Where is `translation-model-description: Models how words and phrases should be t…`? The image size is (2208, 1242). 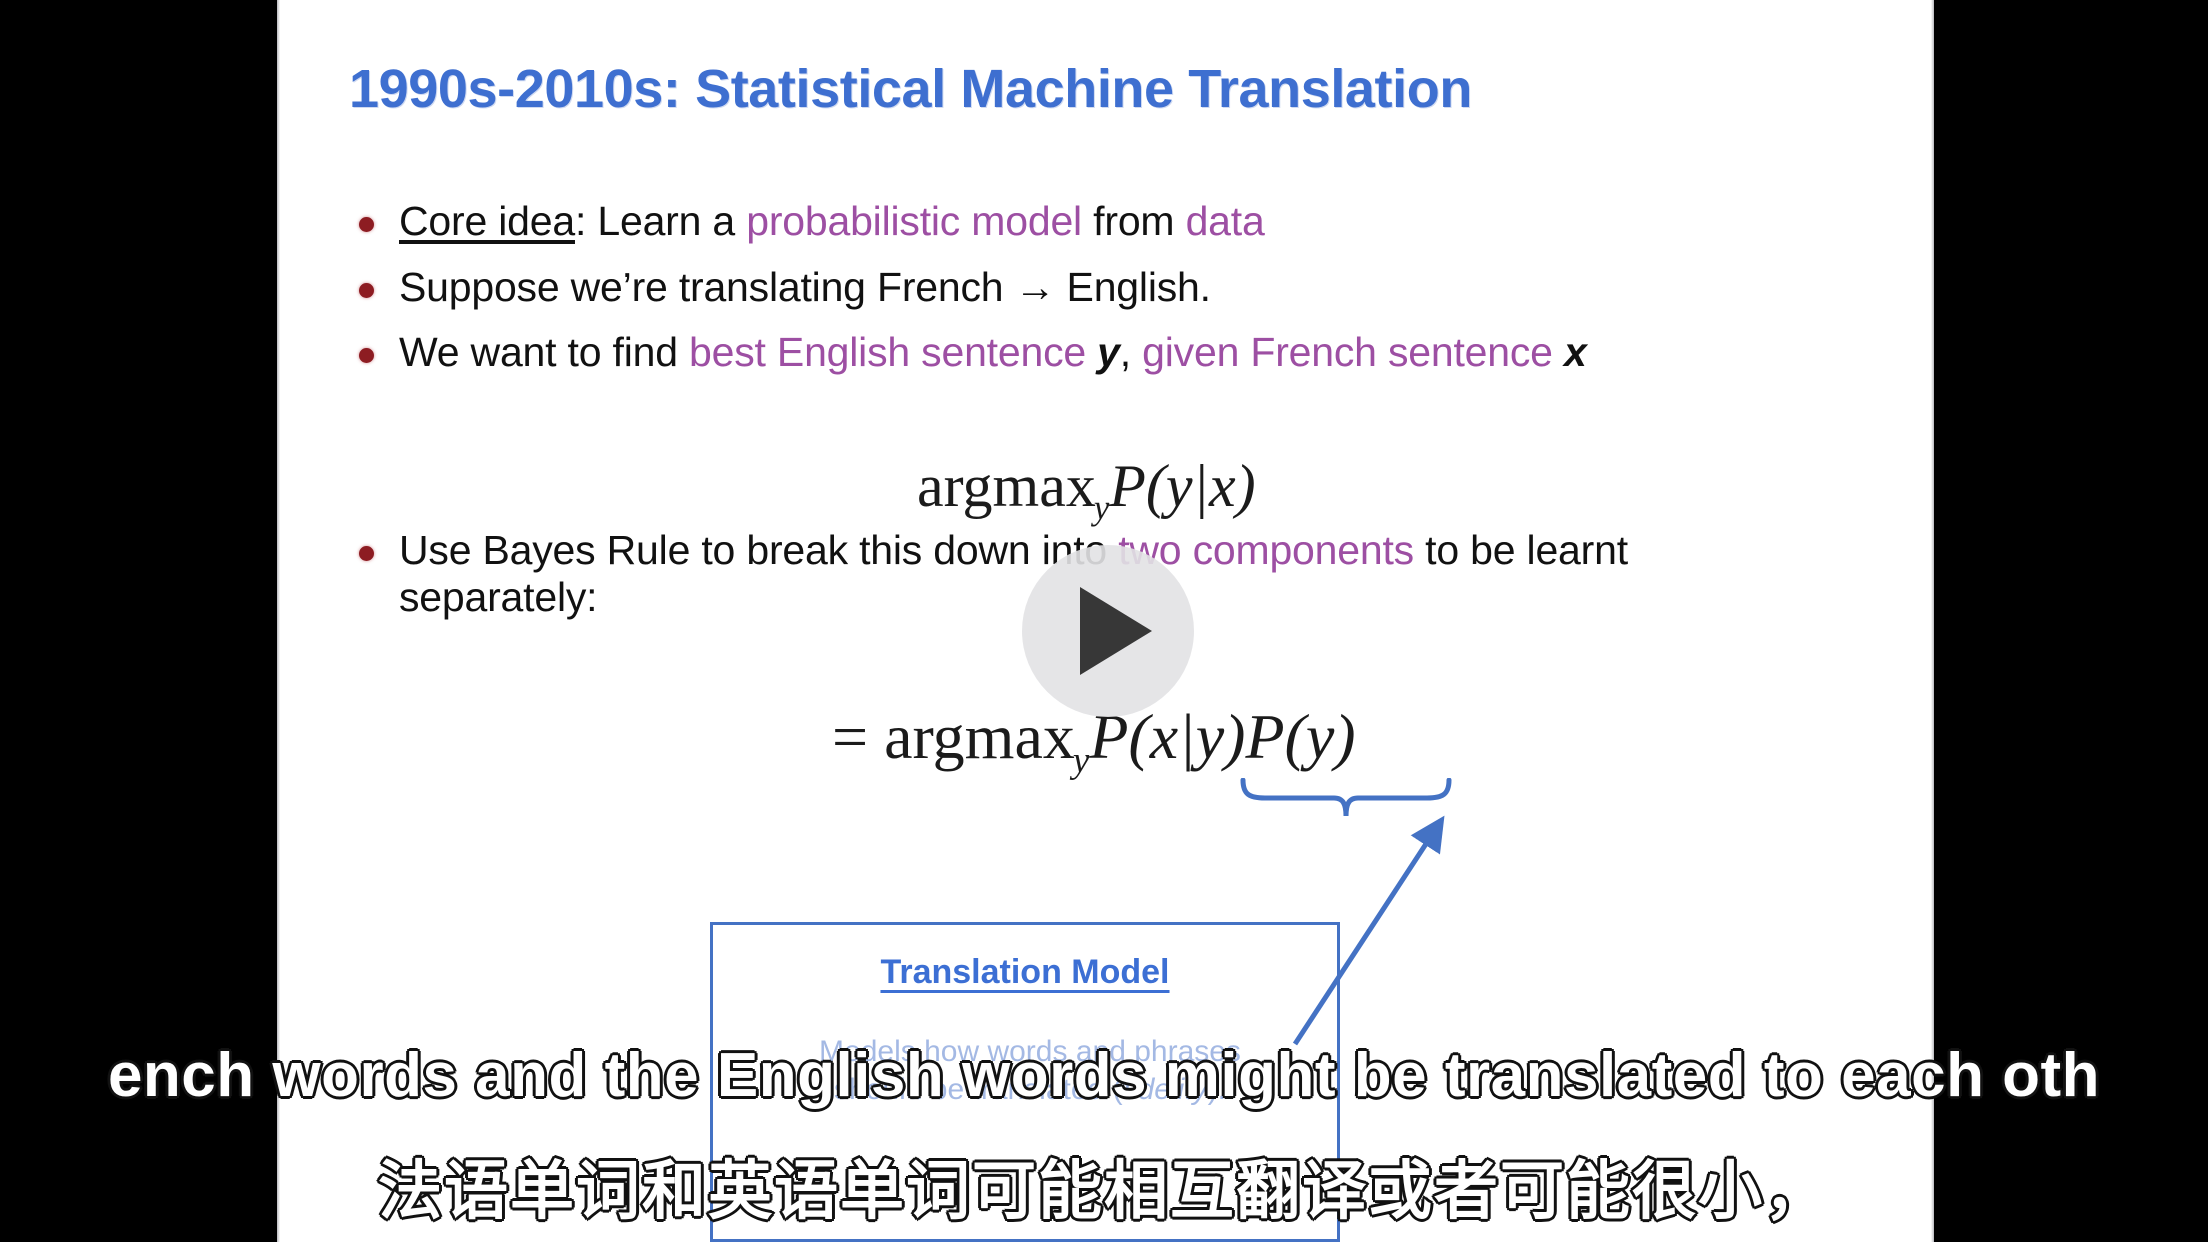 translation-model-description: Models how words and phrases should be t… is located at coordinates (1030, 1071).